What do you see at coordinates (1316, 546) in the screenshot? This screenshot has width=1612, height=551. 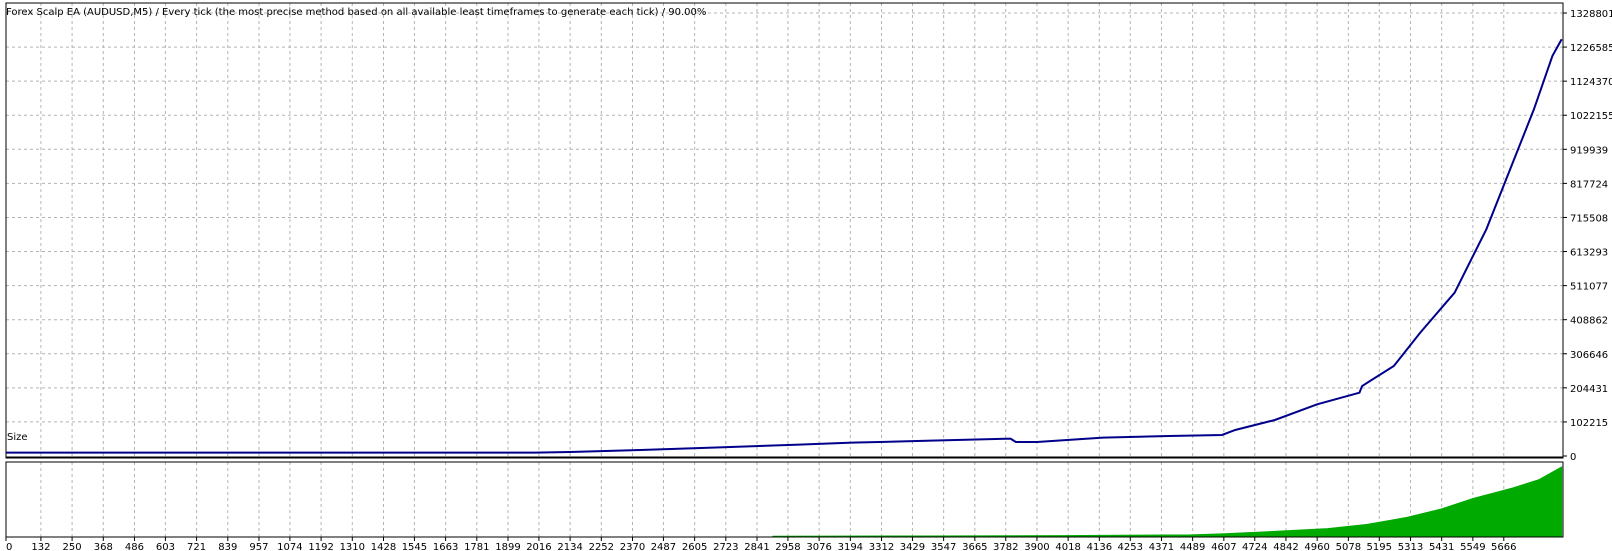 I see `x-tick-label: 4960` at bounding box center [1316, 546].